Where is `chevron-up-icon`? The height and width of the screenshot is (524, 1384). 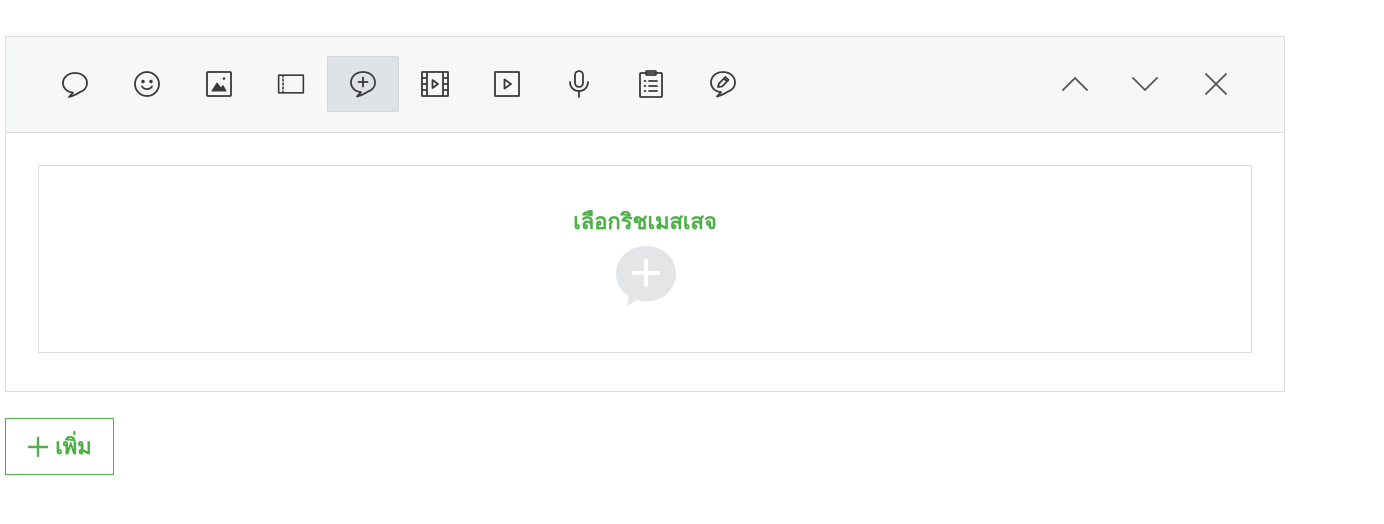
chevron-up-icon is located at coordinates (1075, 84).